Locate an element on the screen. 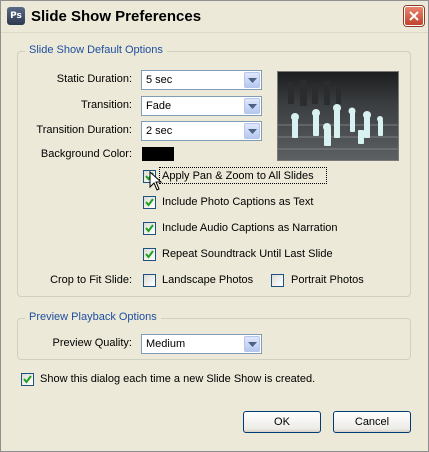  close-x-icon is located at coordinates (414, 16).